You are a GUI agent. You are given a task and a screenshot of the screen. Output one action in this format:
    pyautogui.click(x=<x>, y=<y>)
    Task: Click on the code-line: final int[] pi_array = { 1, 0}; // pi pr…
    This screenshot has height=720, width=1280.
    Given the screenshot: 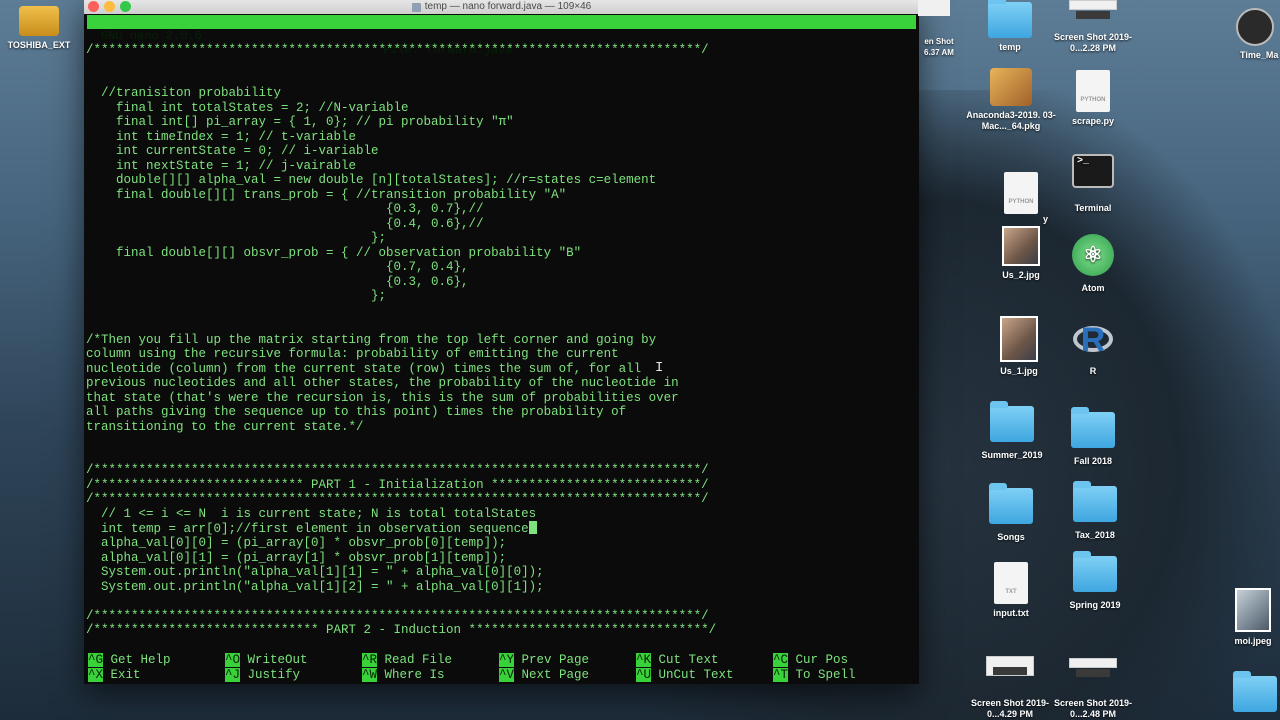 What is the action you would take?
    pyautogui.click(x=300, y=122)
    